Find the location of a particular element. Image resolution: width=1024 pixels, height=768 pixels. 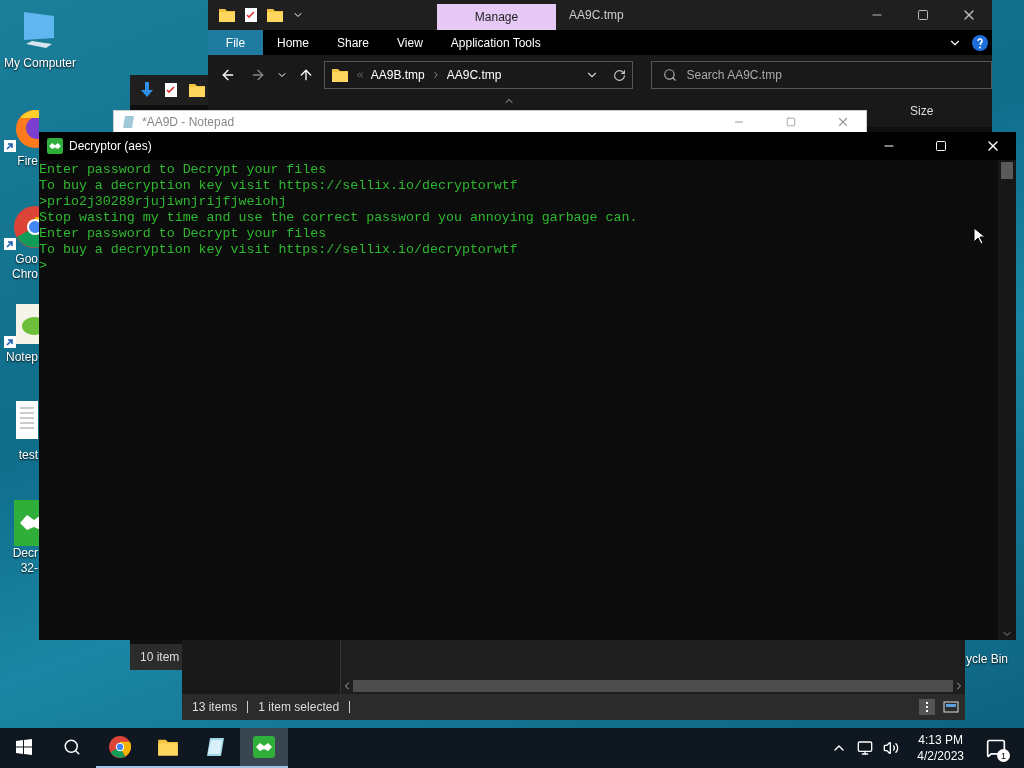

mouse-cursor-icon is located at coordinates (979, 236).